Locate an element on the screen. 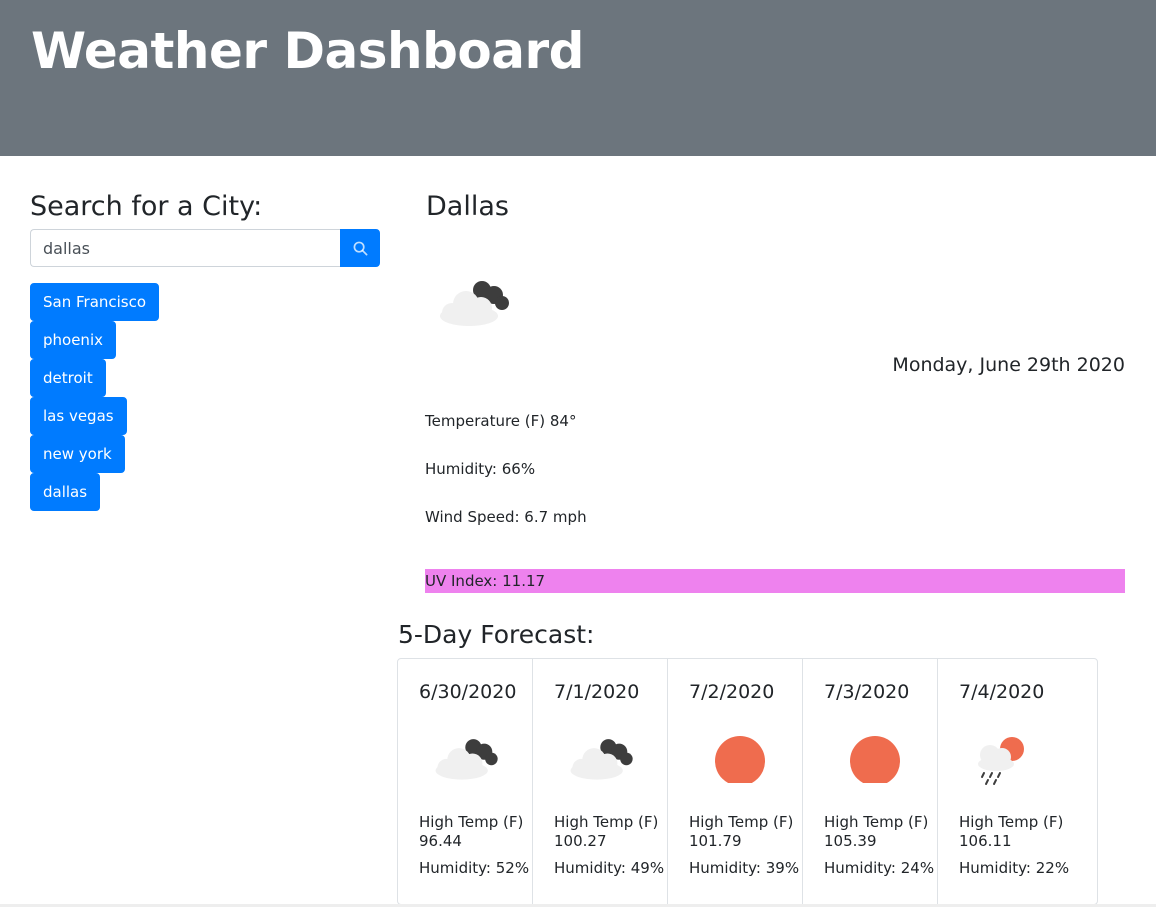 Image resolution: width=1156 pixels, height=907 pixels. rain-sun-icon is located at coordinates (1008, 763).